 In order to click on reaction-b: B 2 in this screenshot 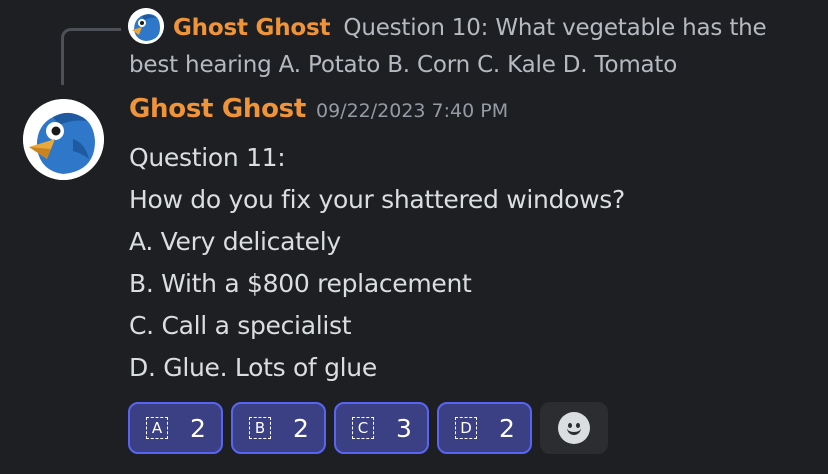, I will do `click(278, 428)`.